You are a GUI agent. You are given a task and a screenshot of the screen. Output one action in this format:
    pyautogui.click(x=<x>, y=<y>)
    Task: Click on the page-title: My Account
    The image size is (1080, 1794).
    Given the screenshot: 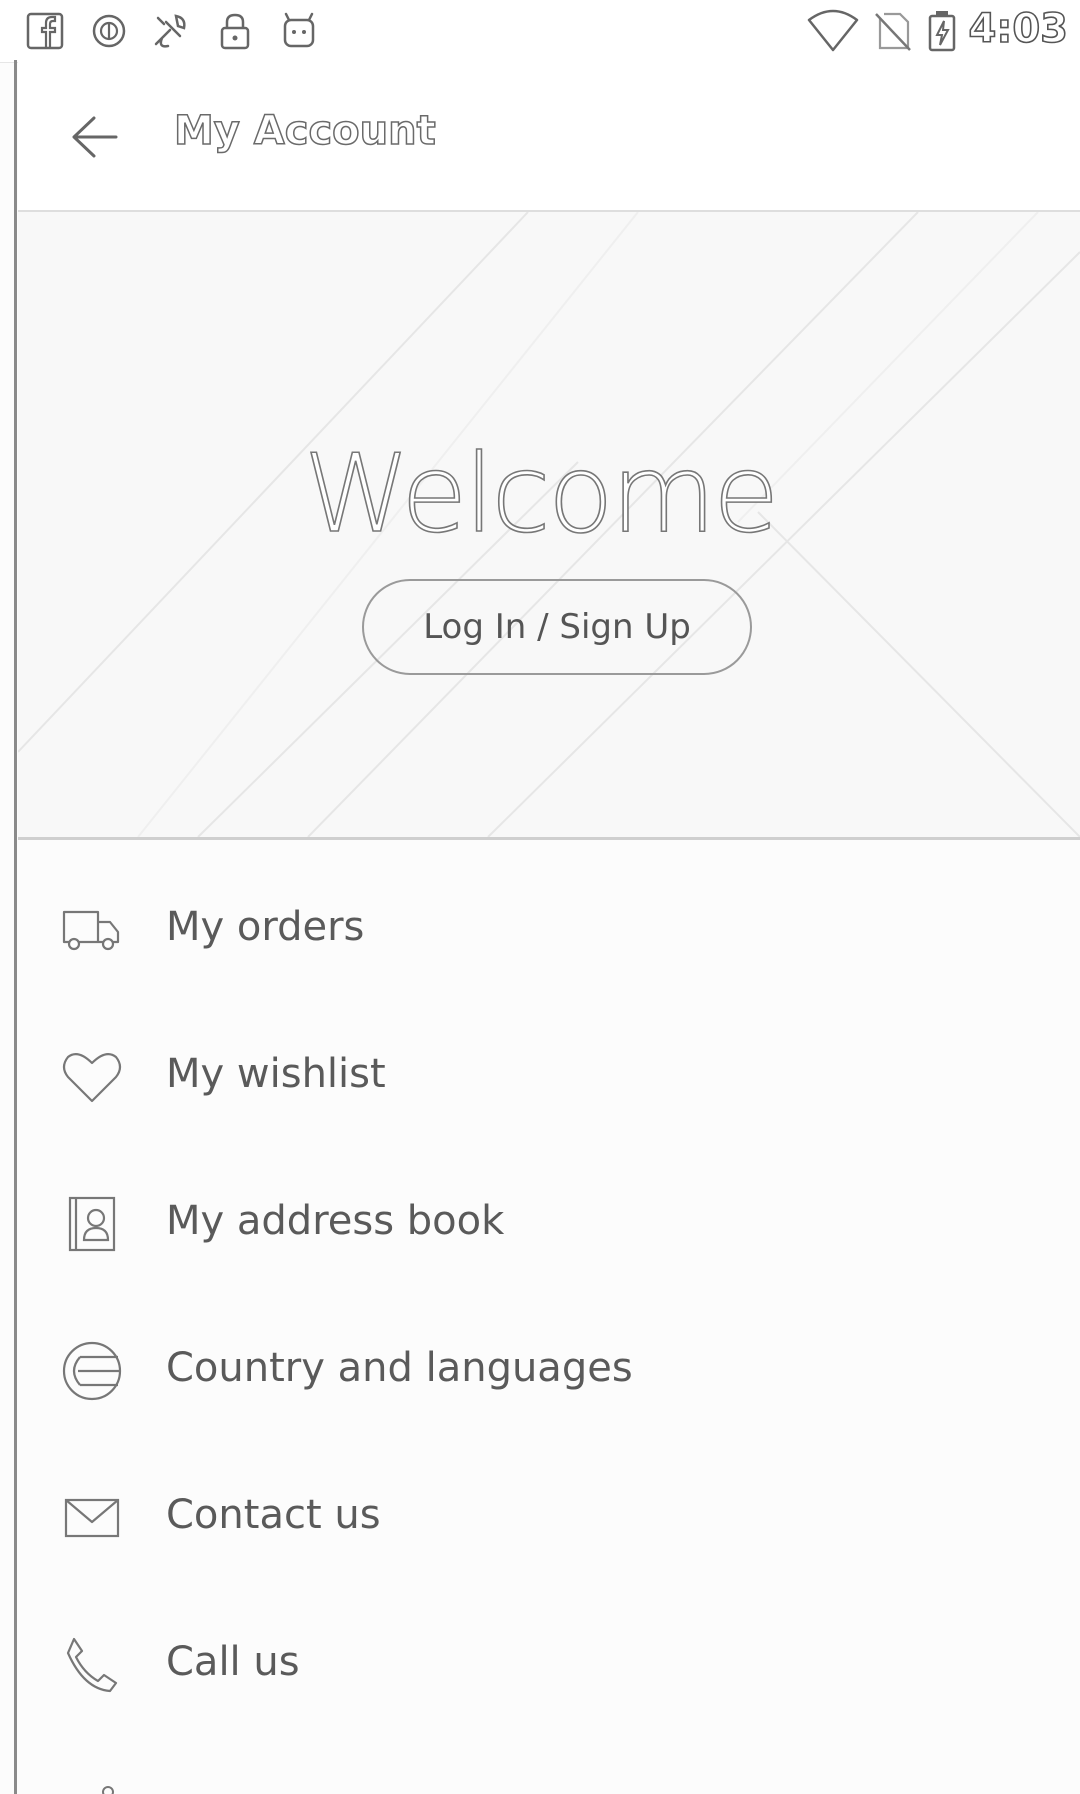 What is the action you would take?
    pyautogui.click(x=304, y=131)
    